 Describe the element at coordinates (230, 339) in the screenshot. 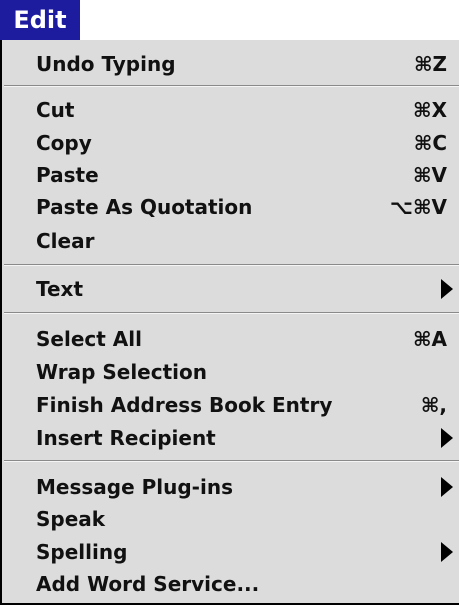

I see `menu-item-select-all: Select All ⌘A` at that location.